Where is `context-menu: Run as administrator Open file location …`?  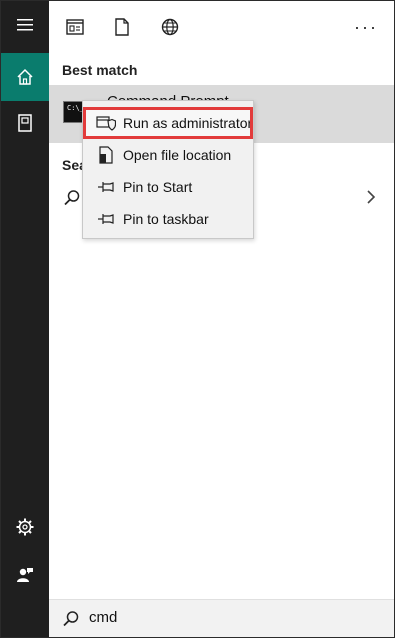 context-menu: Run as administrator Open file location … is located at coordinates (168, 169).